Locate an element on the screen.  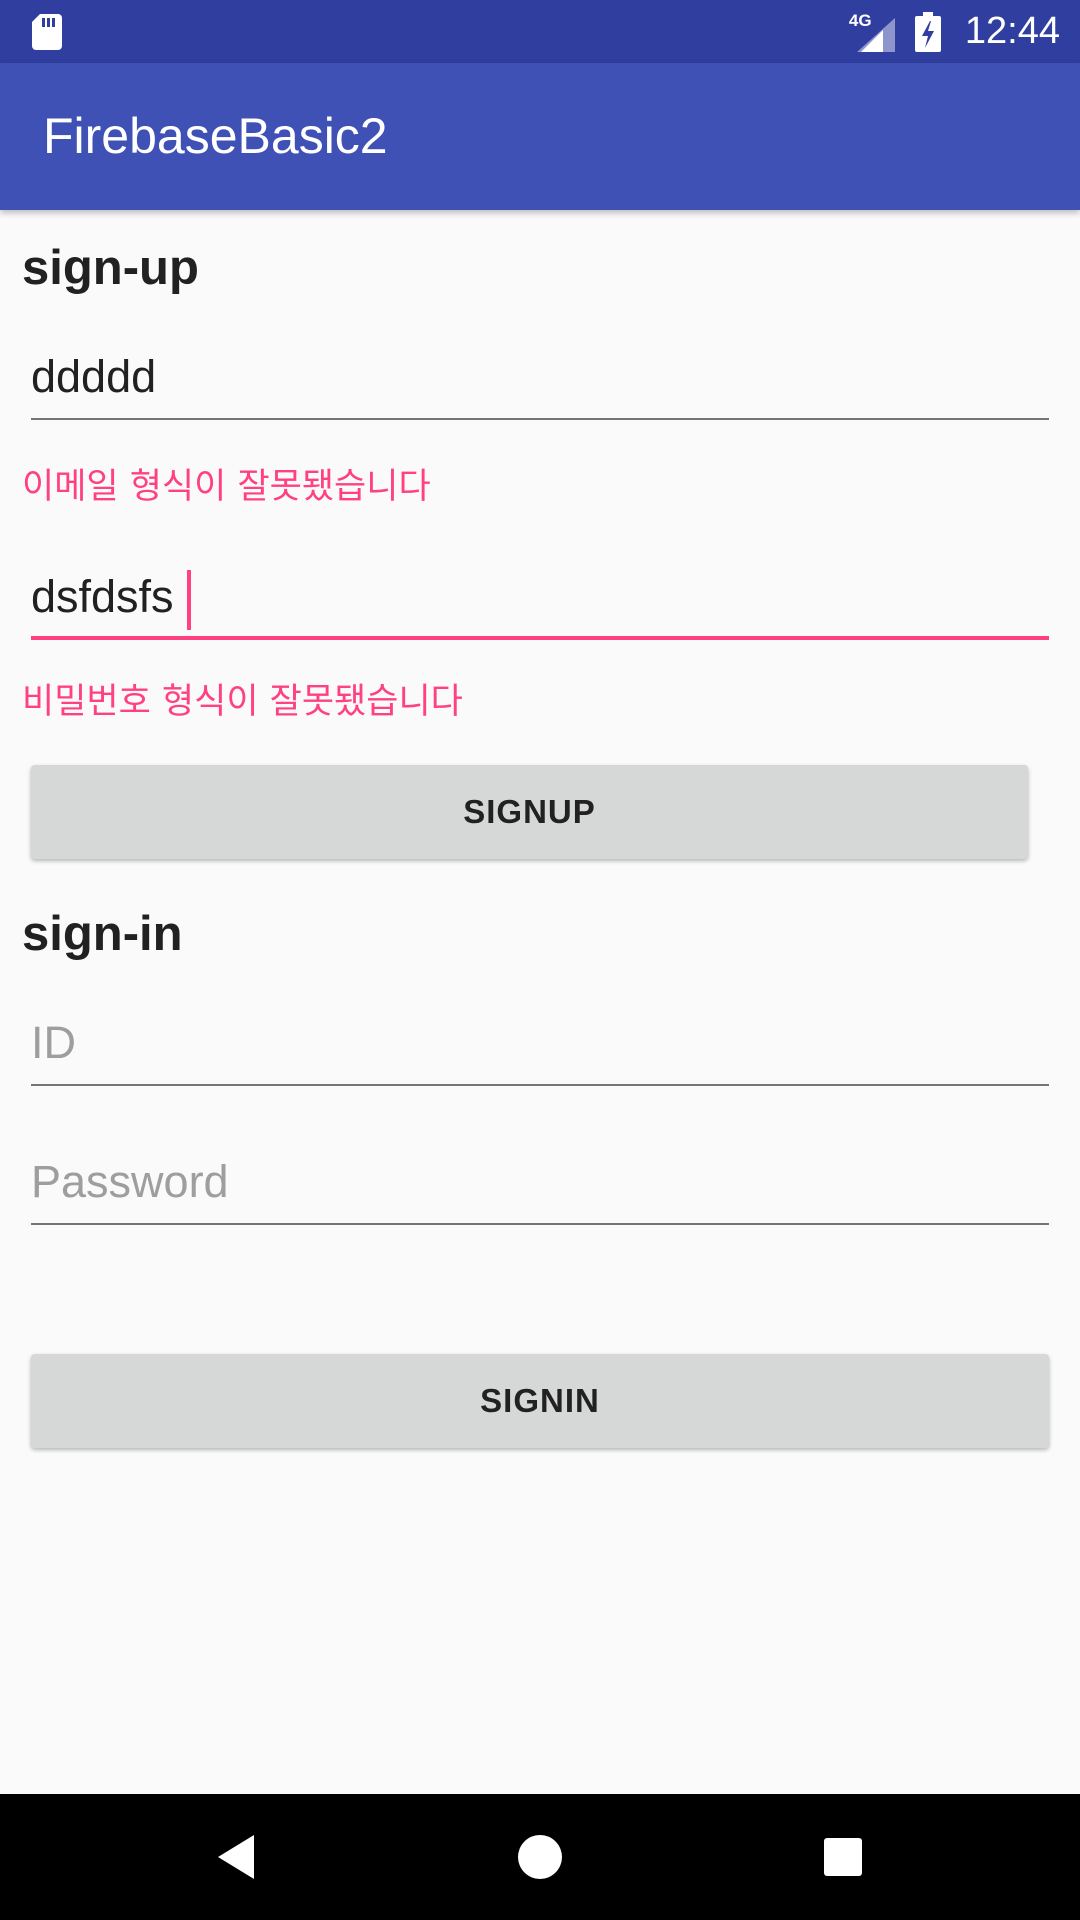
signin-password-underline is located at coordinates (540, 1224).